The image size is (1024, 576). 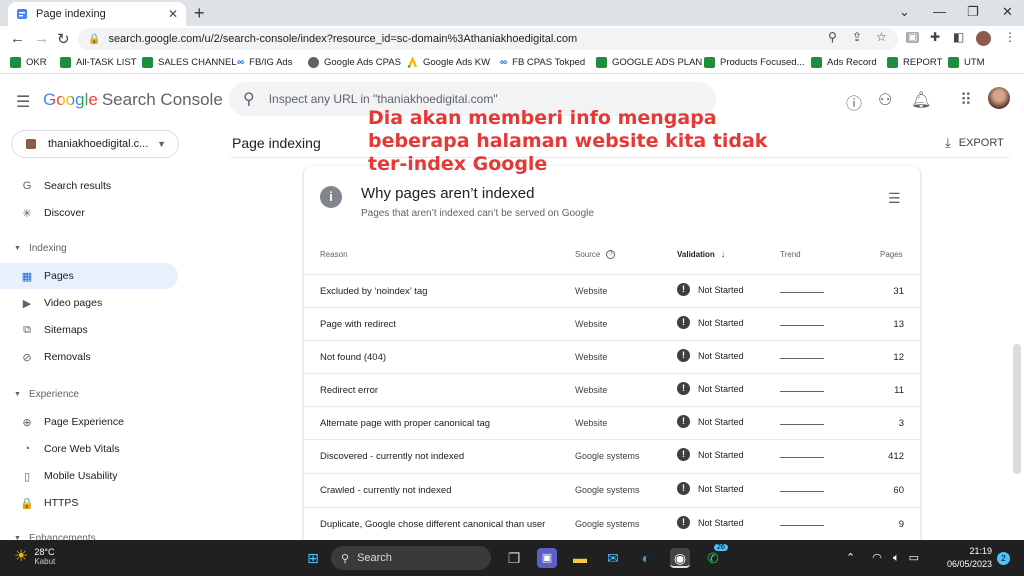 What do you see at coordinates (89, 422) in the screenshot?
I see `sidebar-item-page-experience: ⊕ Page Experience` at bounding box center [89, 422].